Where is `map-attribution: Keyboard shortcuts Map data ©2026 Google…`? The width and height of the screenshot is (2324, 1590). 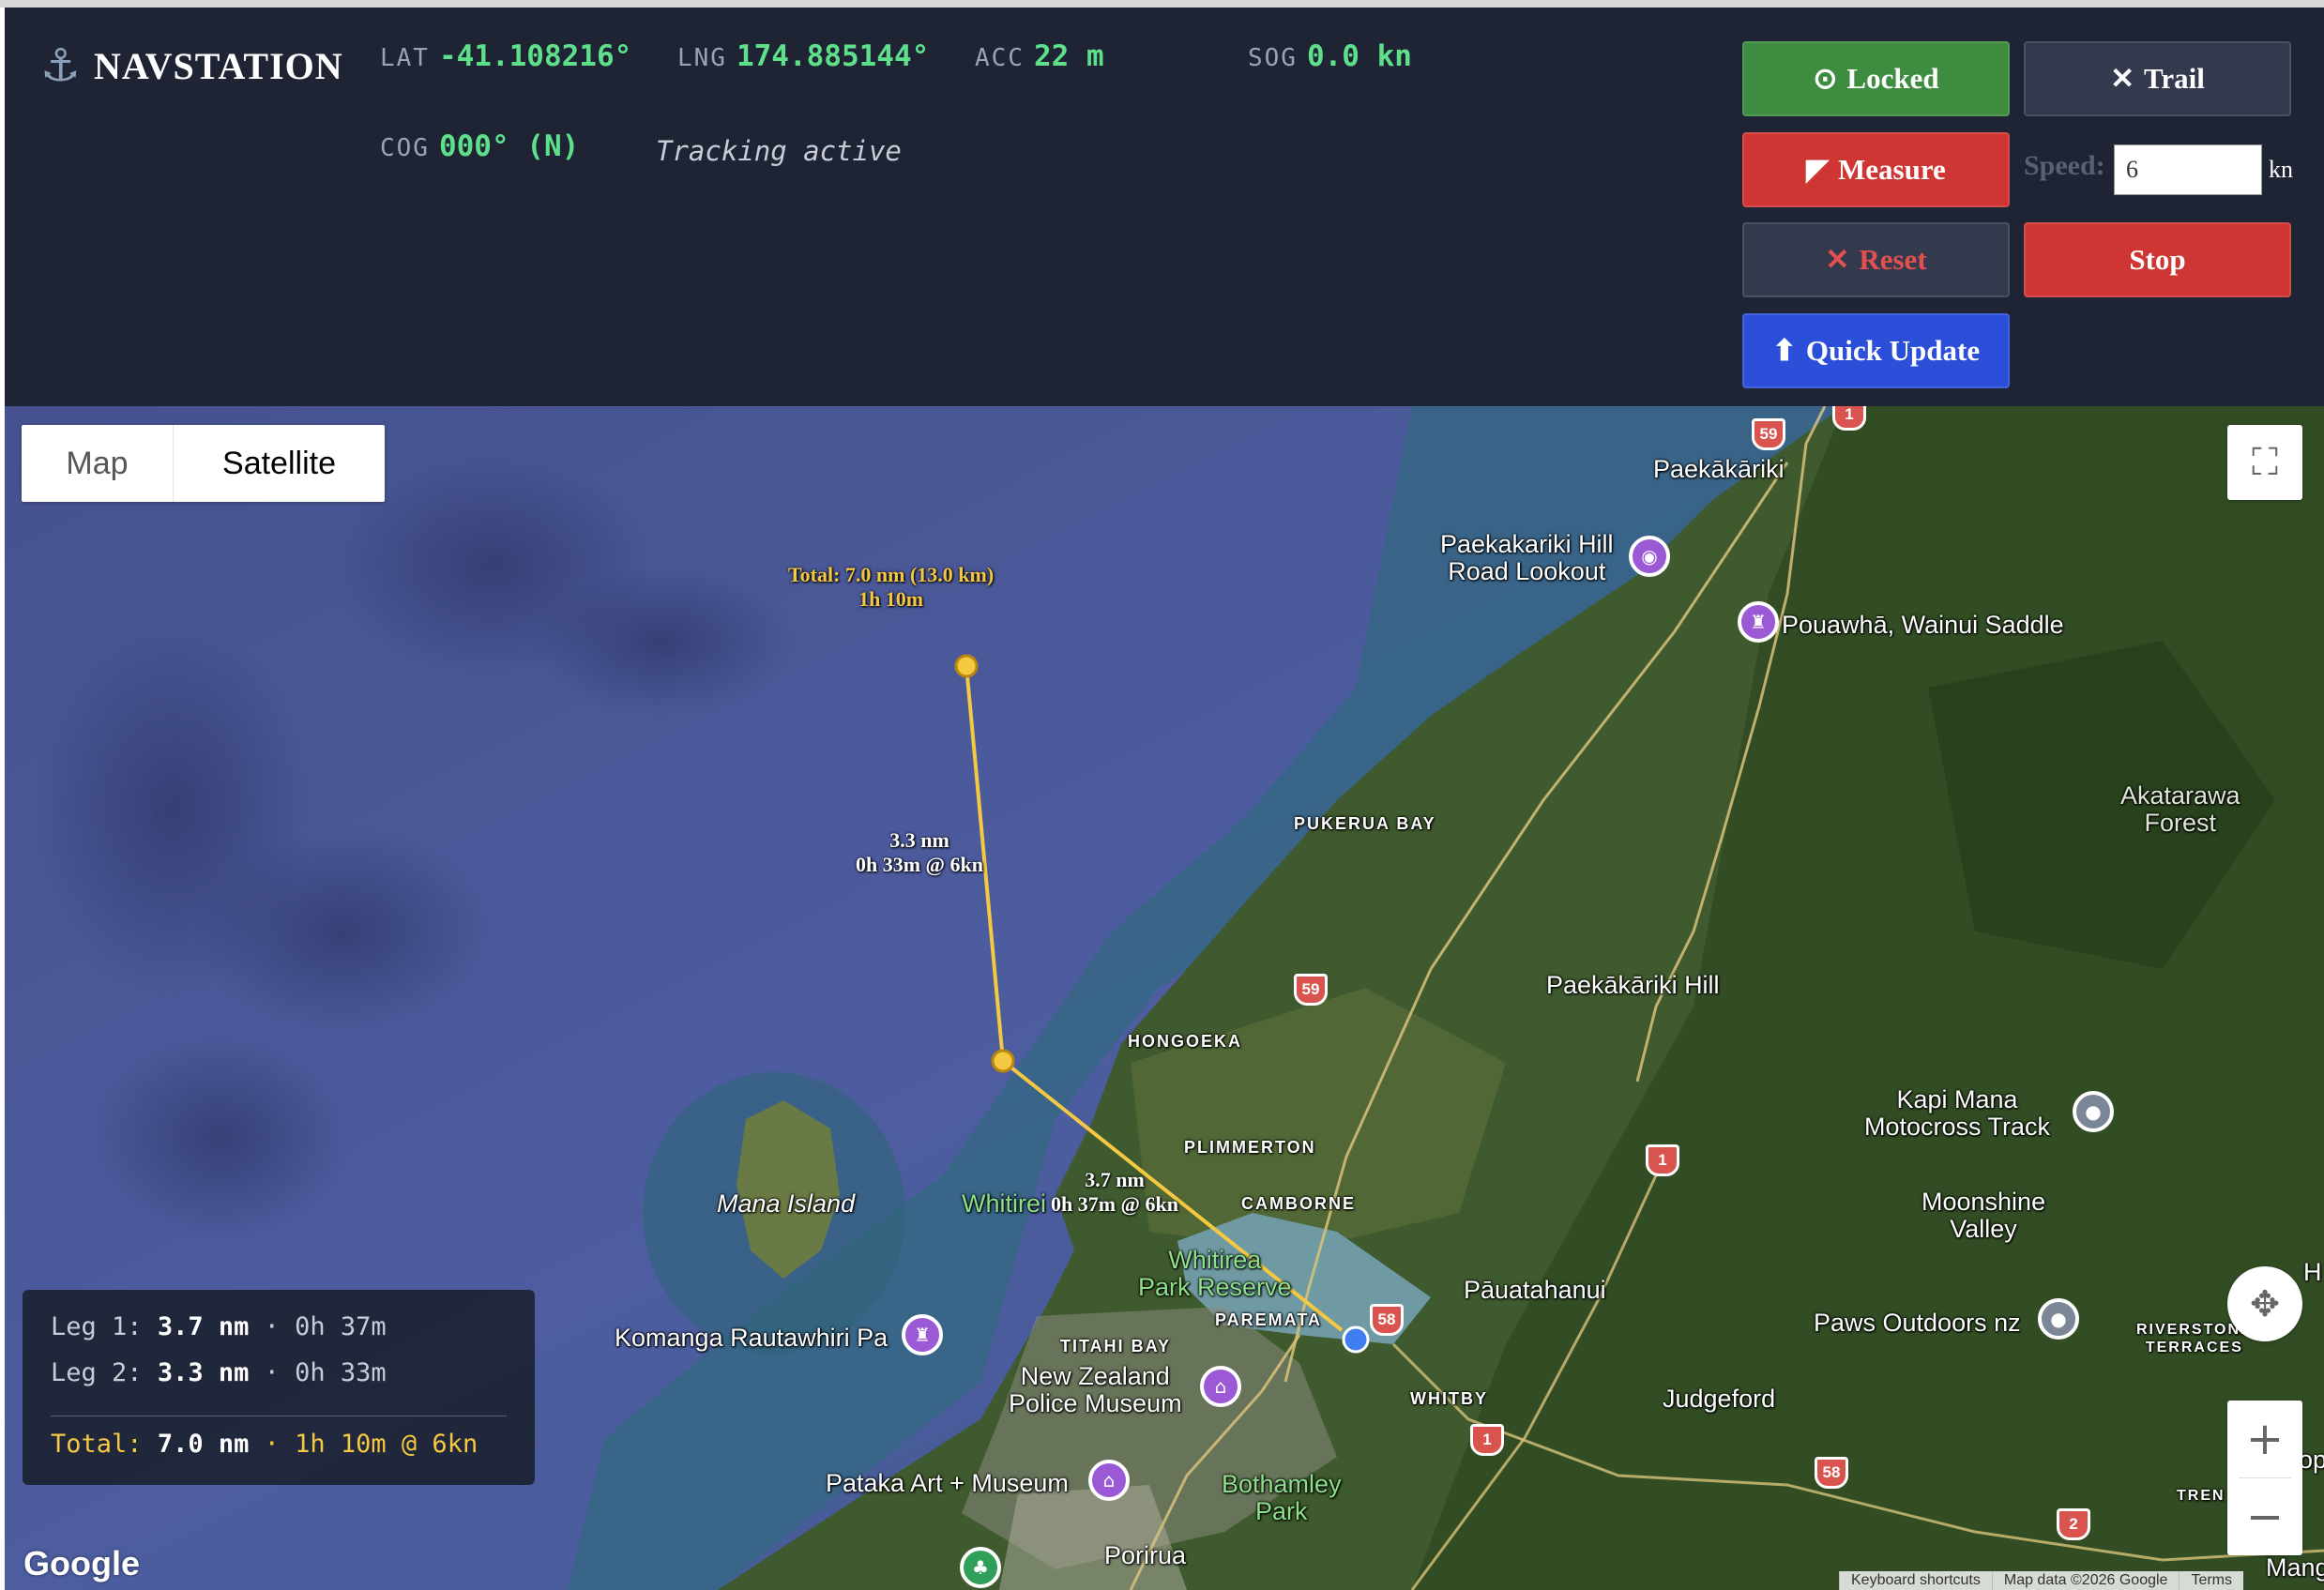 map-attribution: Keyboard shortcuts Map data ©2026 Google… is located at coordinates (2041, 1581).